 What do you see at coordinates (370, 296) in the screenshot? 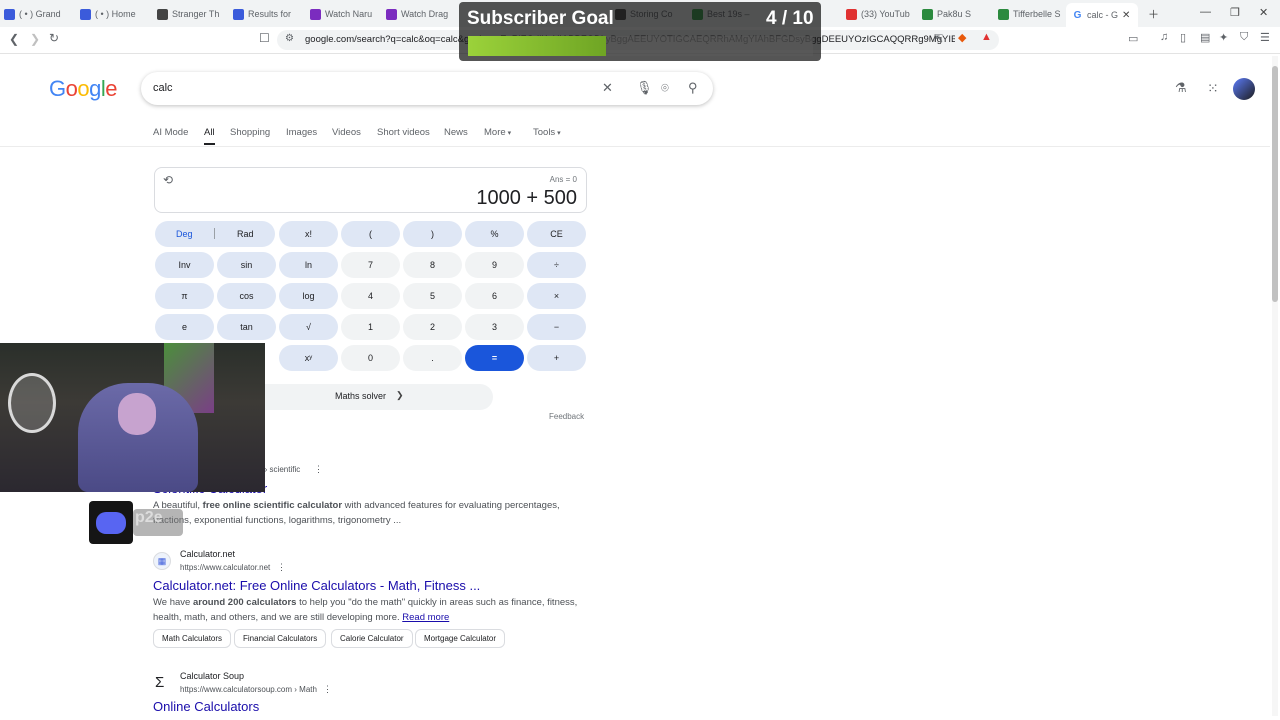
I see `calc-key: 4` at bounding box center [370, 296].